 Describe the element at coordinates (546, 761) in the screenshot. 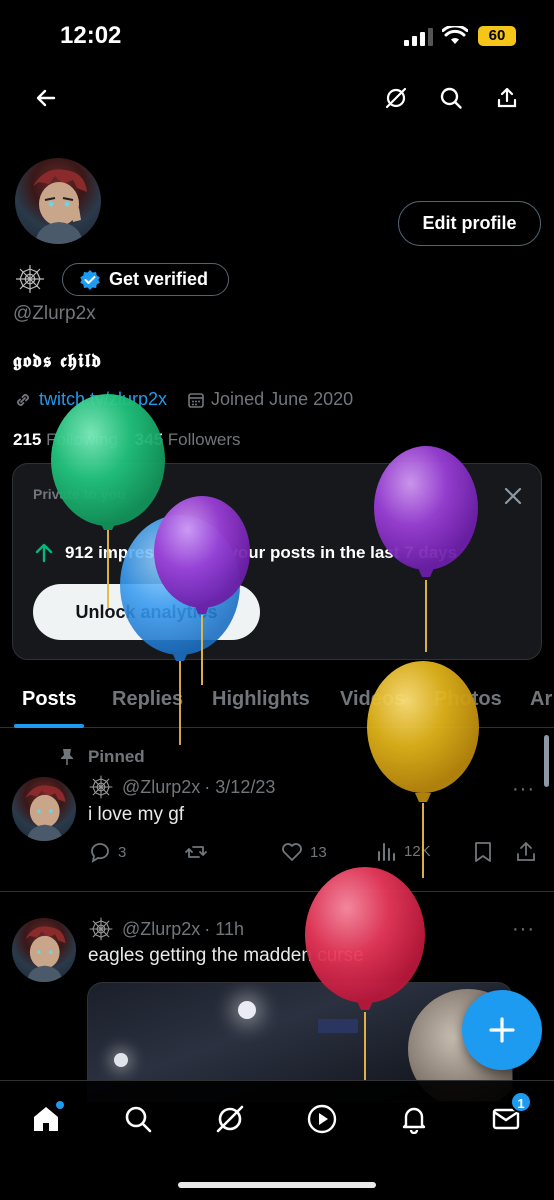

I see `scrollbar` at that location.